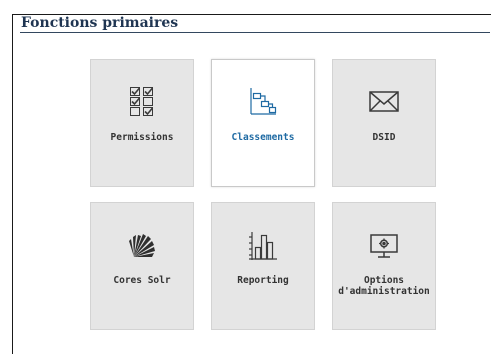 This screenshot has width=491, height=354. Describe the element at coordinates (142, 137) in the screenshot. I see `tile-label: Permissions` at that location.